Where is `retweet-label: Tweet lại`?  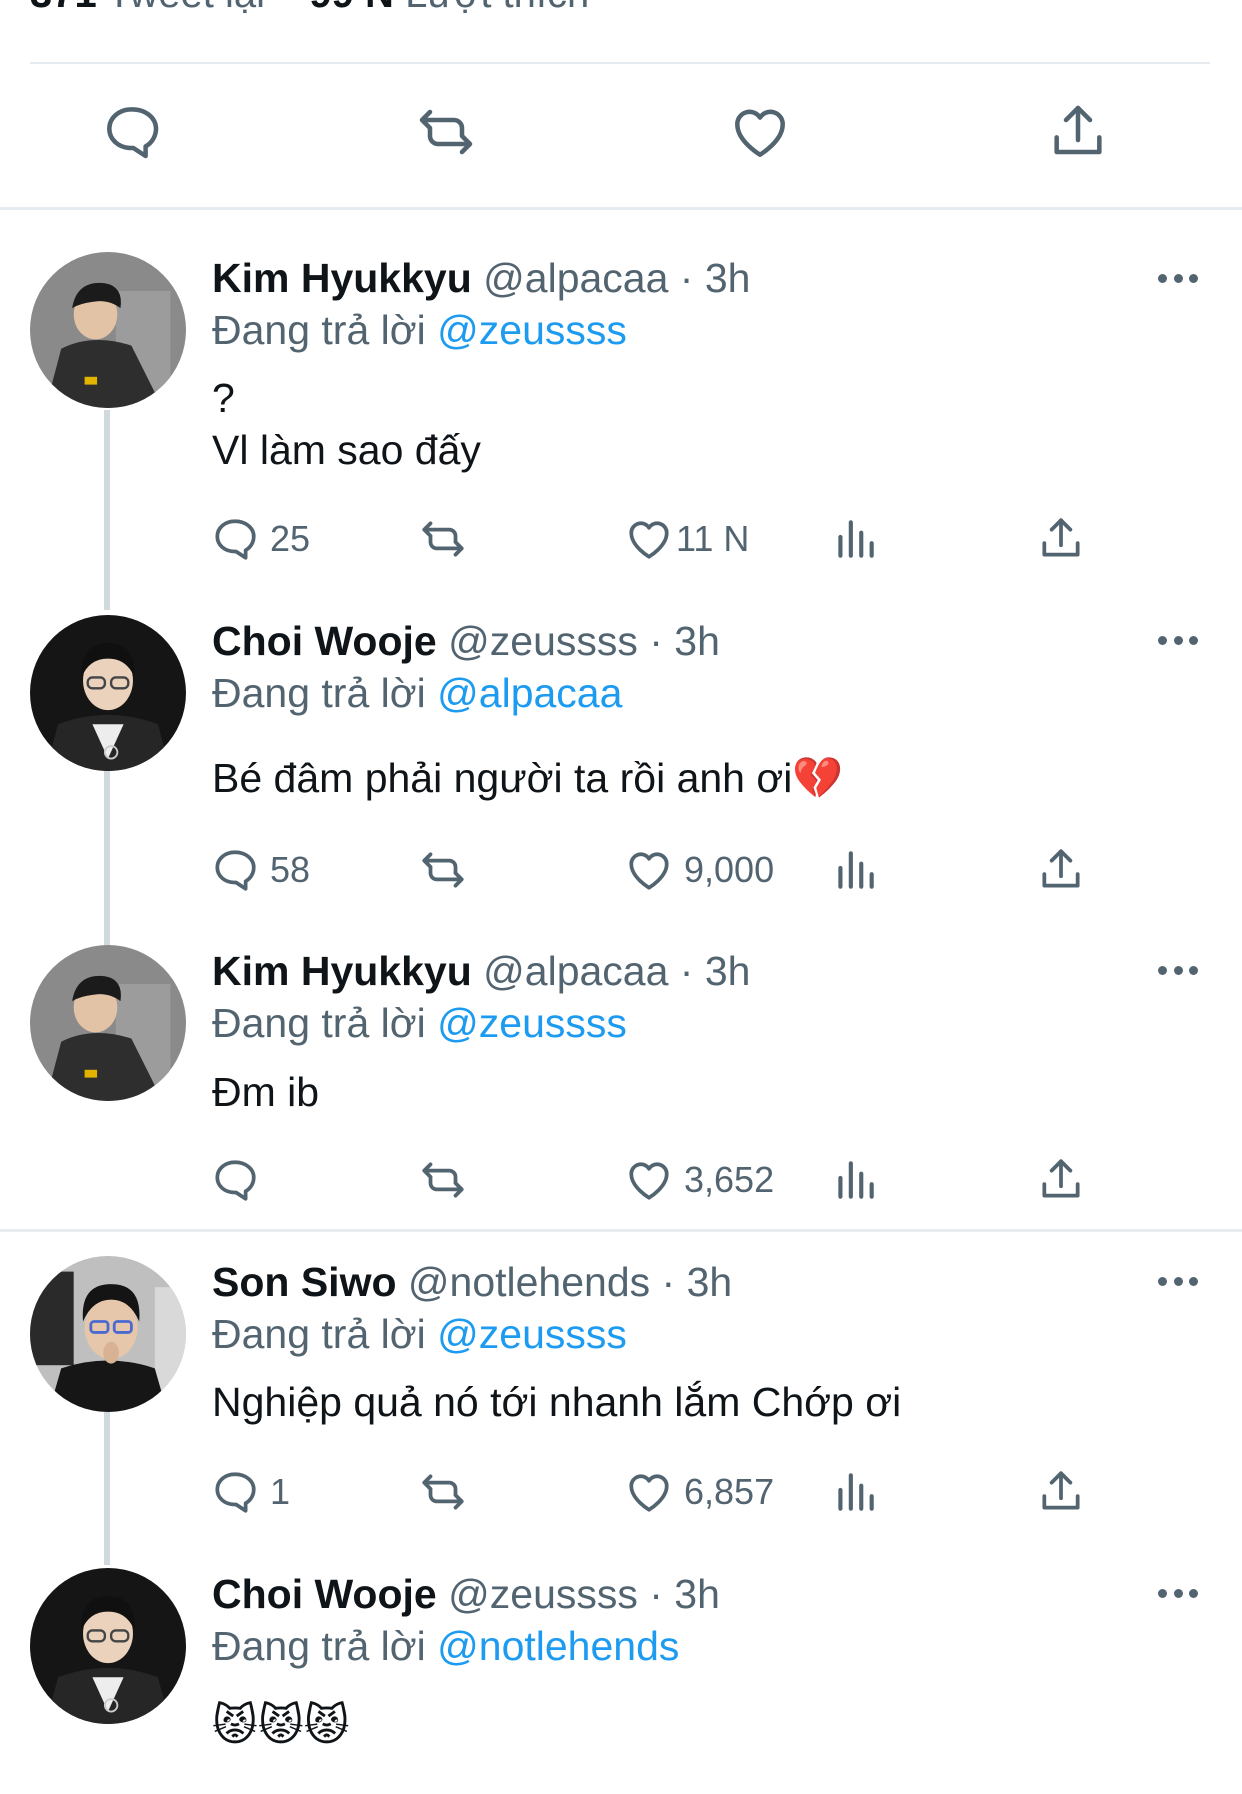
retweet-label: Tweet lại is located at coordinates (186, 8).